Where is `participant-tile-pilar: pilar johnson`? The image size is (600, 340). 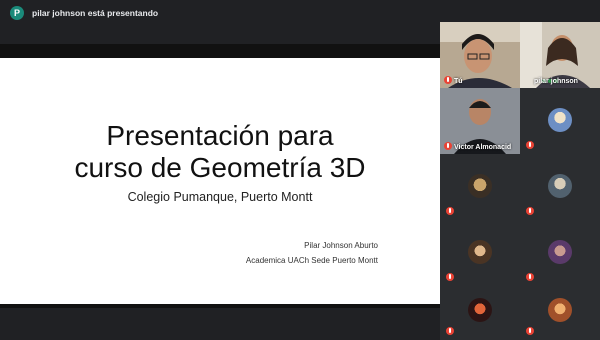
participant-tile-pilar: pilar johnson is located at coordinates (560, 55).